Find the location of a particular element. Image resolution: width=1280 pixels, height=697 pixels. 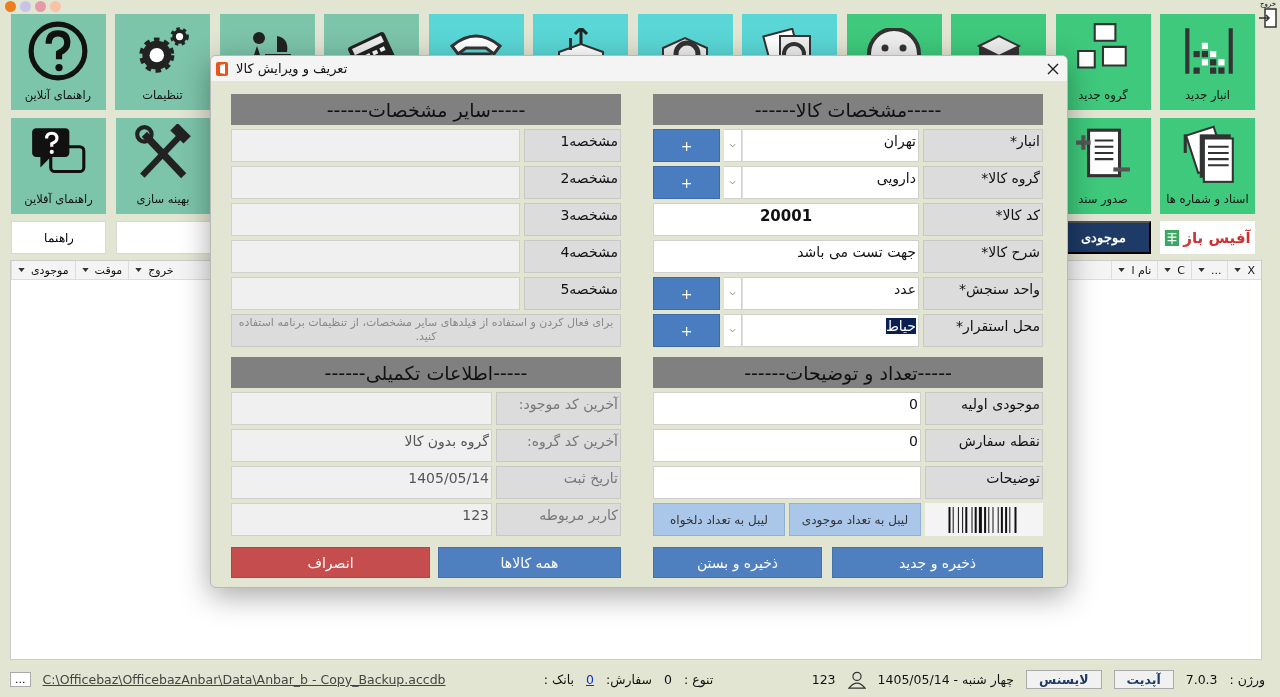

column-header: موقت is located at coordinates (101, 270).